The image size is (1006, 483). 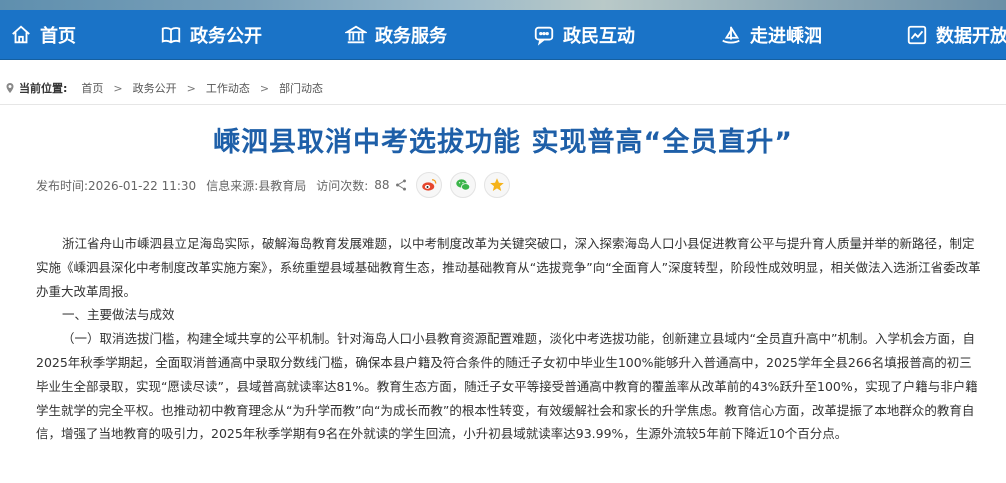 I want to click on sailboat-icon, so click(x=731, y=34).